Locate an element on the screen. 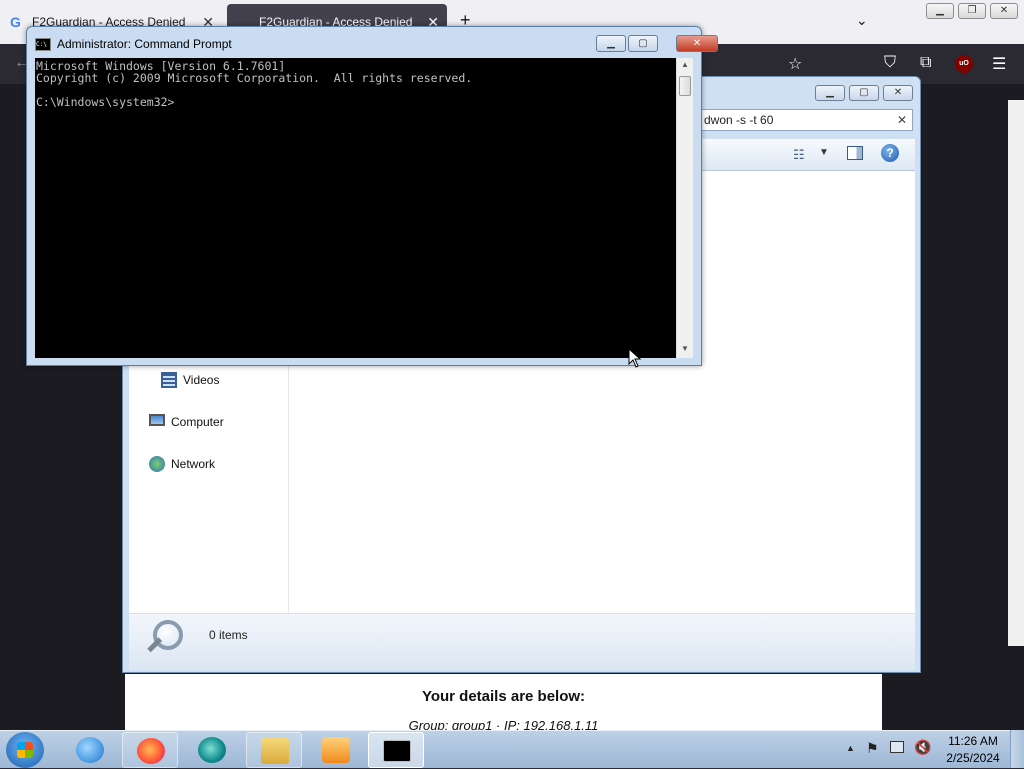 The height and width of the screenshot is (769, 1024). nav-item-videos: Videos is located at coordinates (190, 380).